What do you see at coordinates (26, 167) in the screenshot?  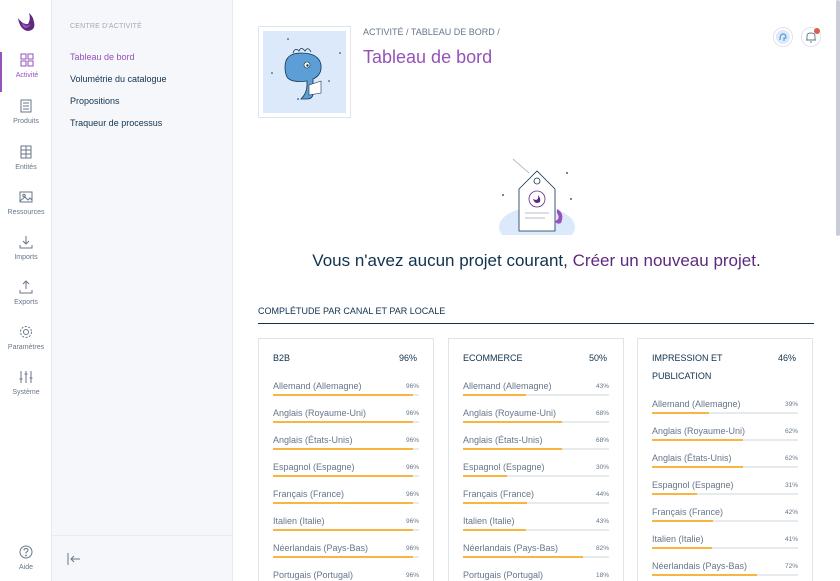 I see `nav-entities-label: Entités` at bounding box center [26, 167].